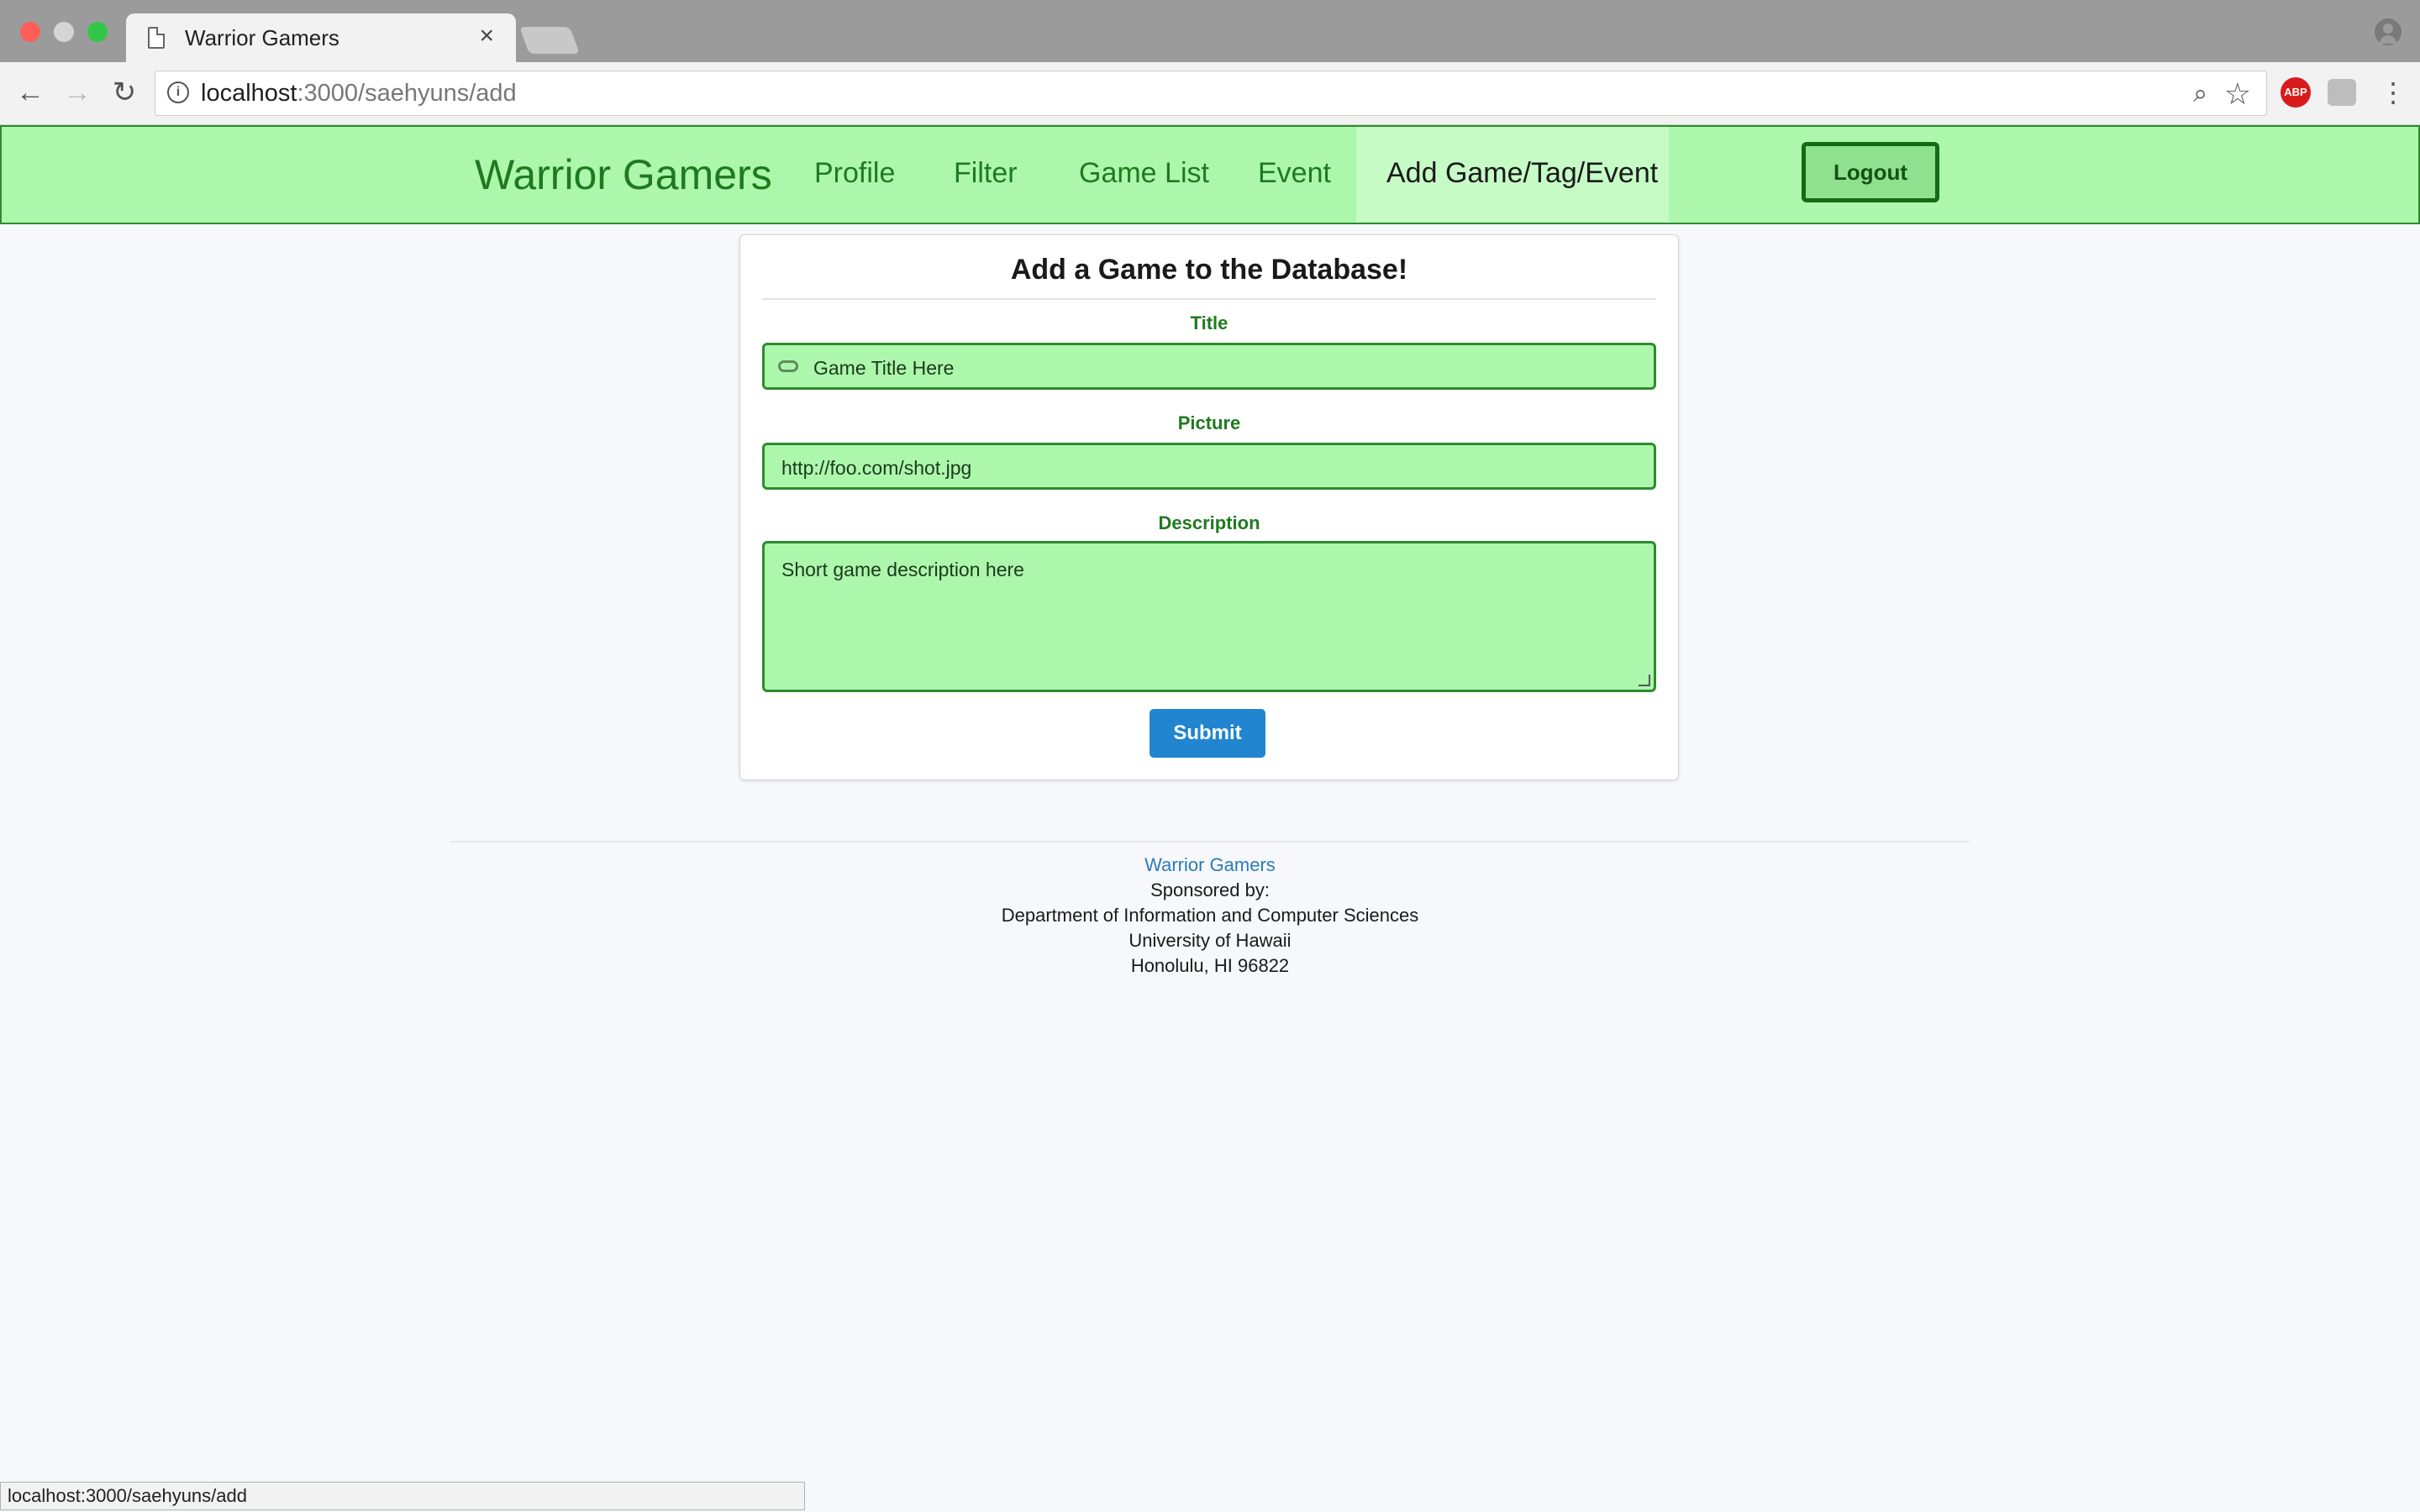  Describe the element at coordinates (2393, 92) in the screenshot. I see `menu-icon: ⋮` at that location.